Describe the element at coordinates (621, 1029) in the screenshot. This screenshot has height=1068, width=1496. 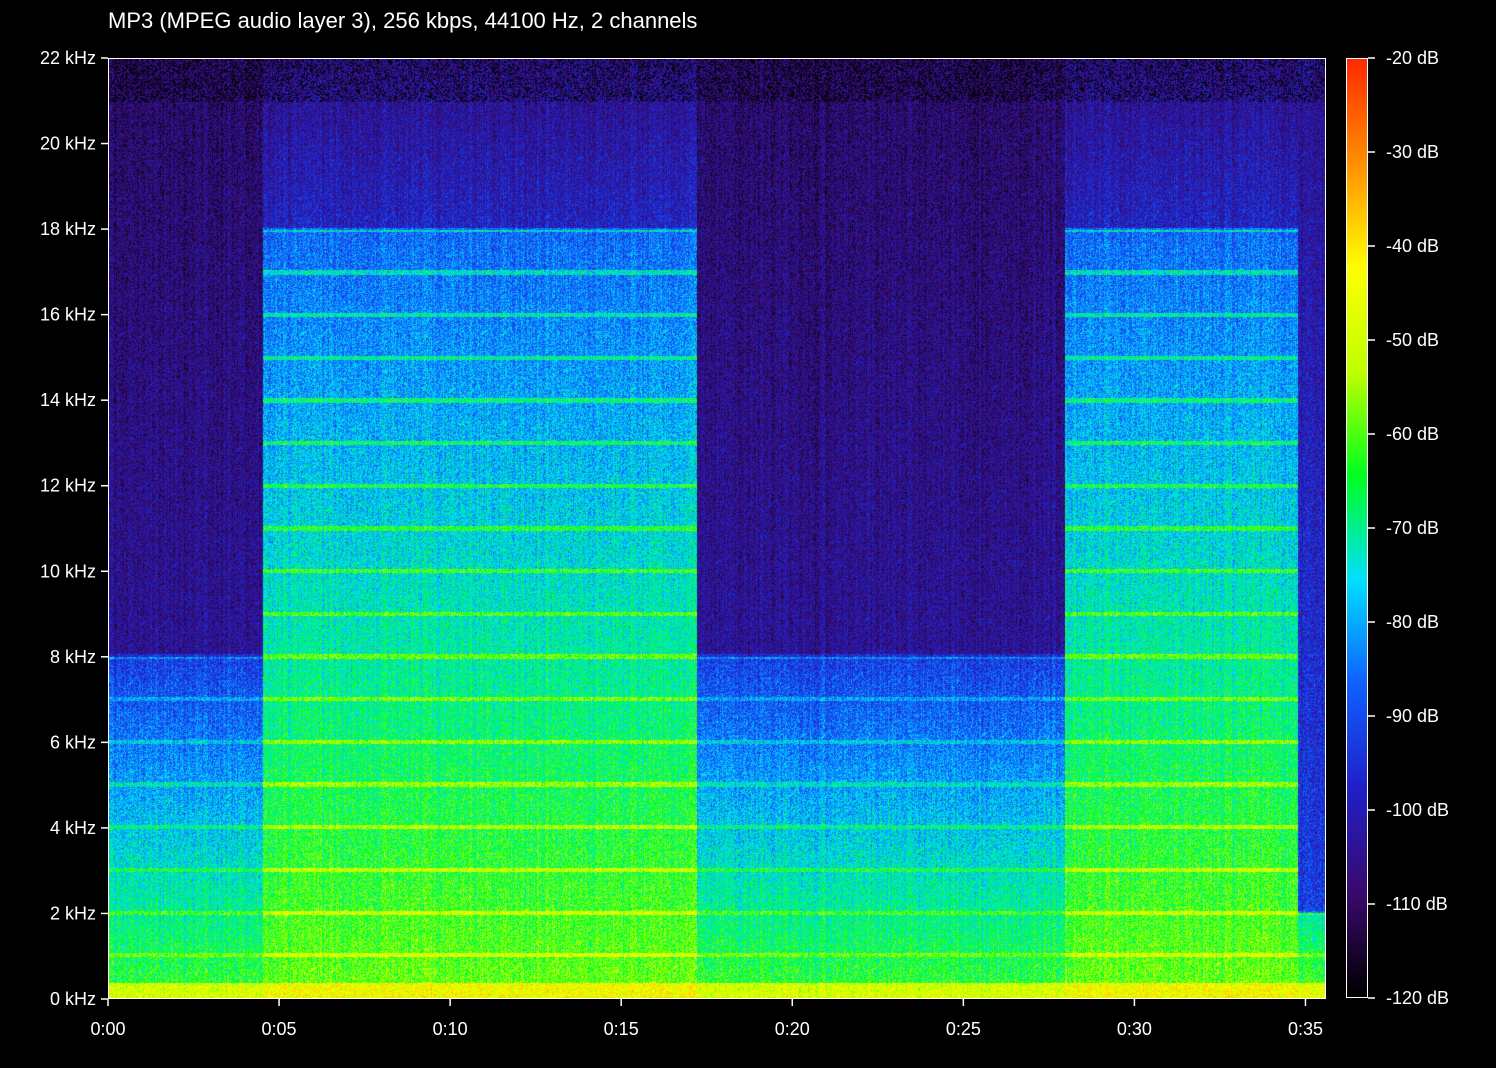
I see `x-tick-label: 0:15` at that location.